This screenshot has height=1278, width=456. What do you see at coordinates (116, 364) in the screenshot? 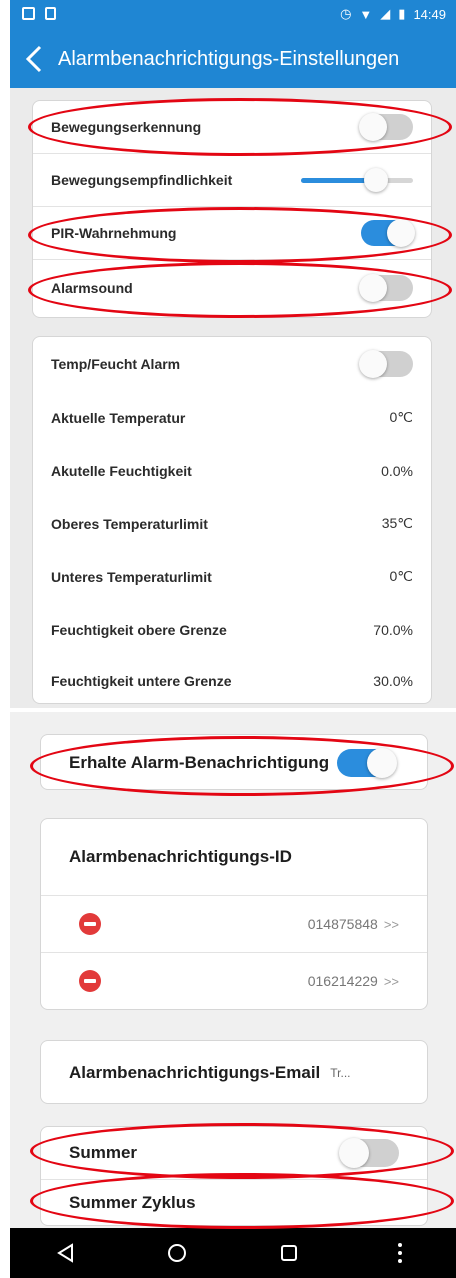
I see `temp-alarm-label: Temp/Feucht Alarm` at bounding box center [116, 364].